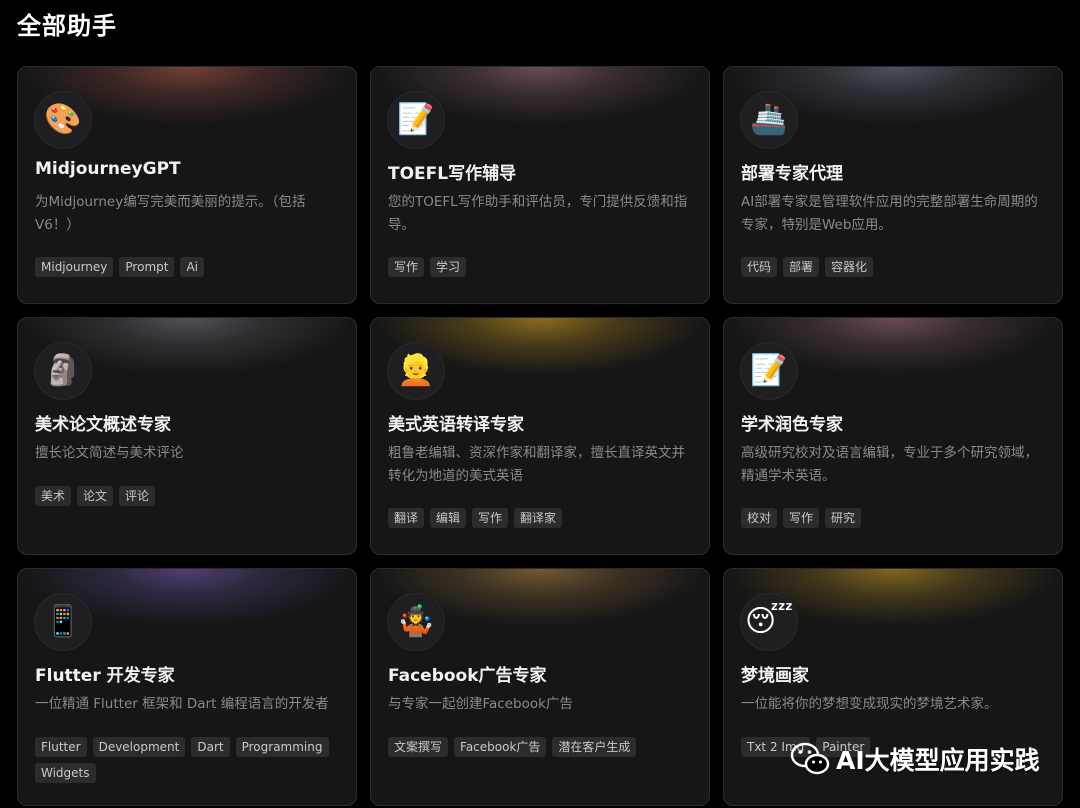 This screenshot has height=808, width=1080. What do you see at coordinates (63, 120) in the screenshot?
I see `palette-icon: 🎨` at bounding box center [63, 120].